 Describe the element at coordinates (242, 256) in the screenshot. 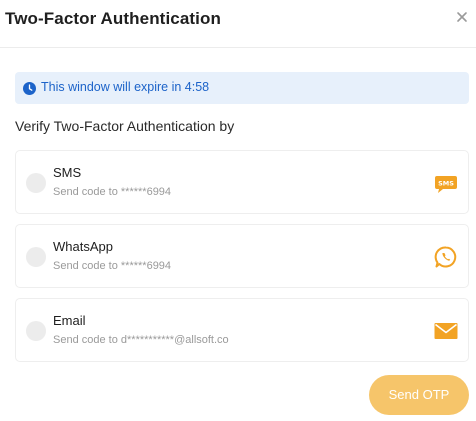

I see `option-whatsapp: WhatsApp Send code to ******6994` at that location.